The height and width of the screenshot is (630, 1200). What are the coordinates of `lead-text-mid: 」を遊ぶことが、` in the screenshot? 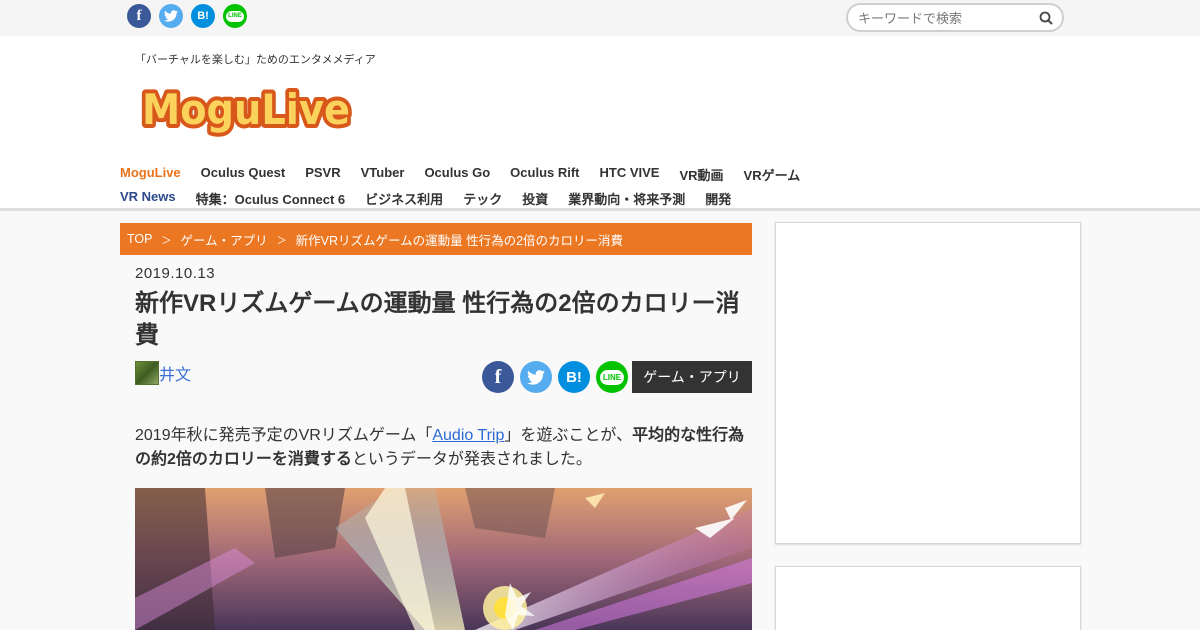 It's located at (568, 435).